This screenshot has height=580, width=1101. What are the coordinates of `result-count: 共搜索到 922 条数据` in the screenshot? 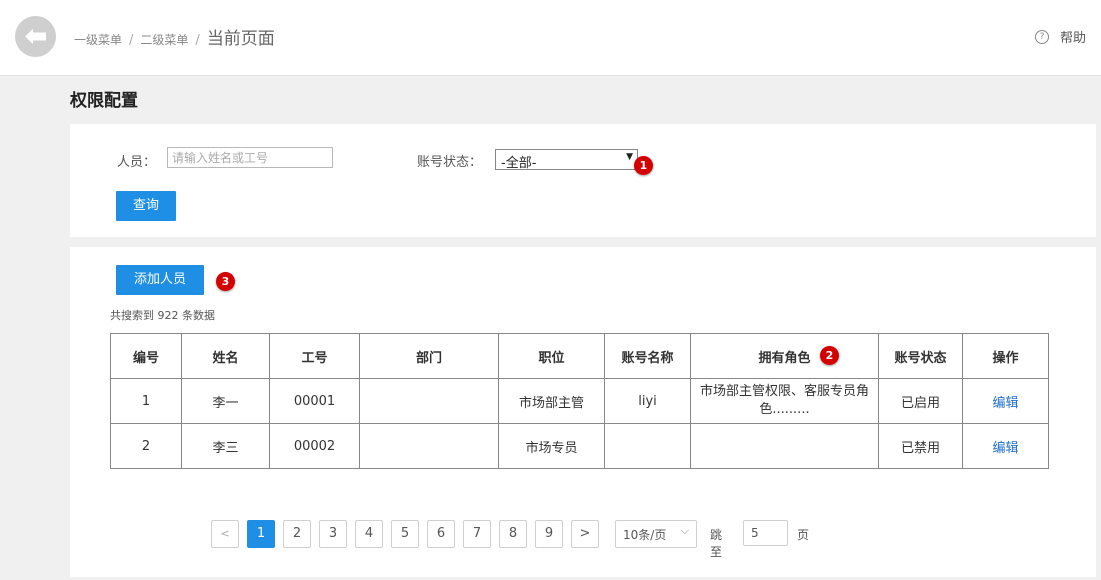 It's located at (162, 315).